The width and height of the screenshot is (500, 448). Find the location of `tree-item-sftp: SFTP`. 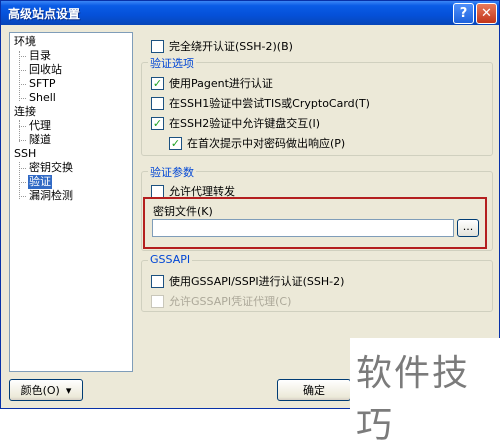

tree-item-sftp: SFTP is located at coordinates (42, 84).